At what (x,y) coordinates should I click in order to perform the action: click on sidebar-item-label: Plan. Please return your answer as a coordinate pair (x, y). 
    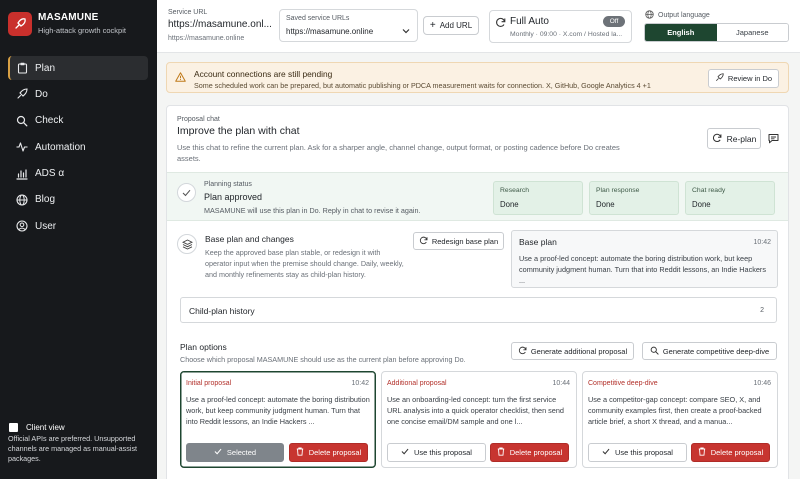
    Looking at the image, I should click on (45, 68).